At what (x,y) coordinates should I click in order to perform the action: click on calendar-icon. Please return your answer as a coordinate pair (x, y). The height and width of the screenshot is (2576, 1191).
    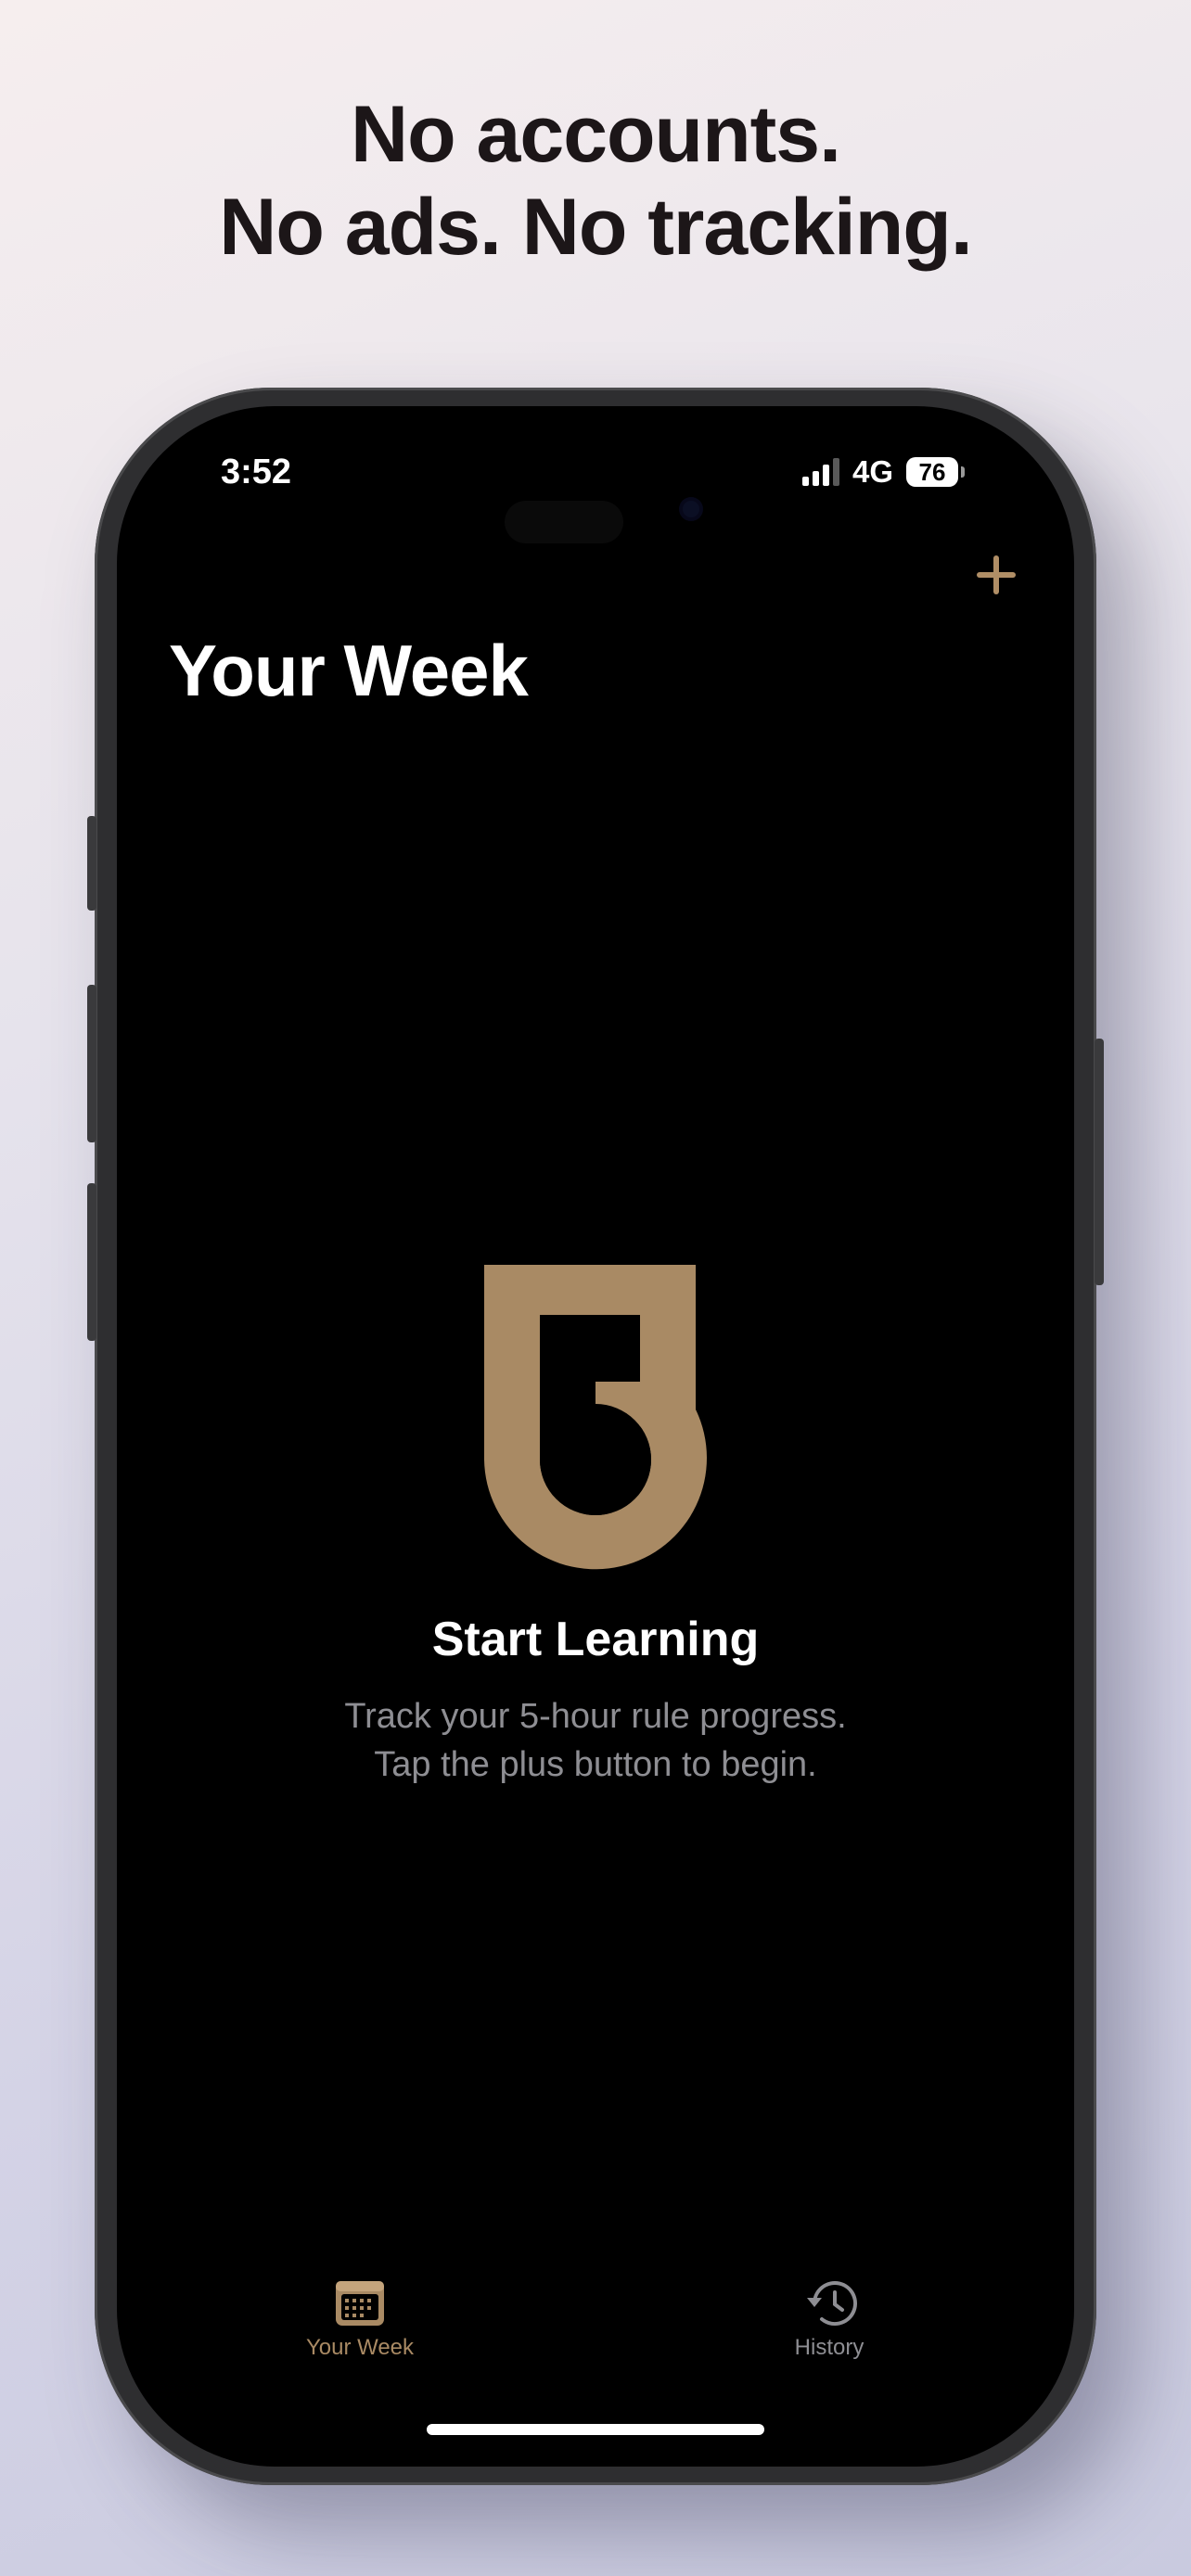
    Looking at the image, I should click on (360, 2303).